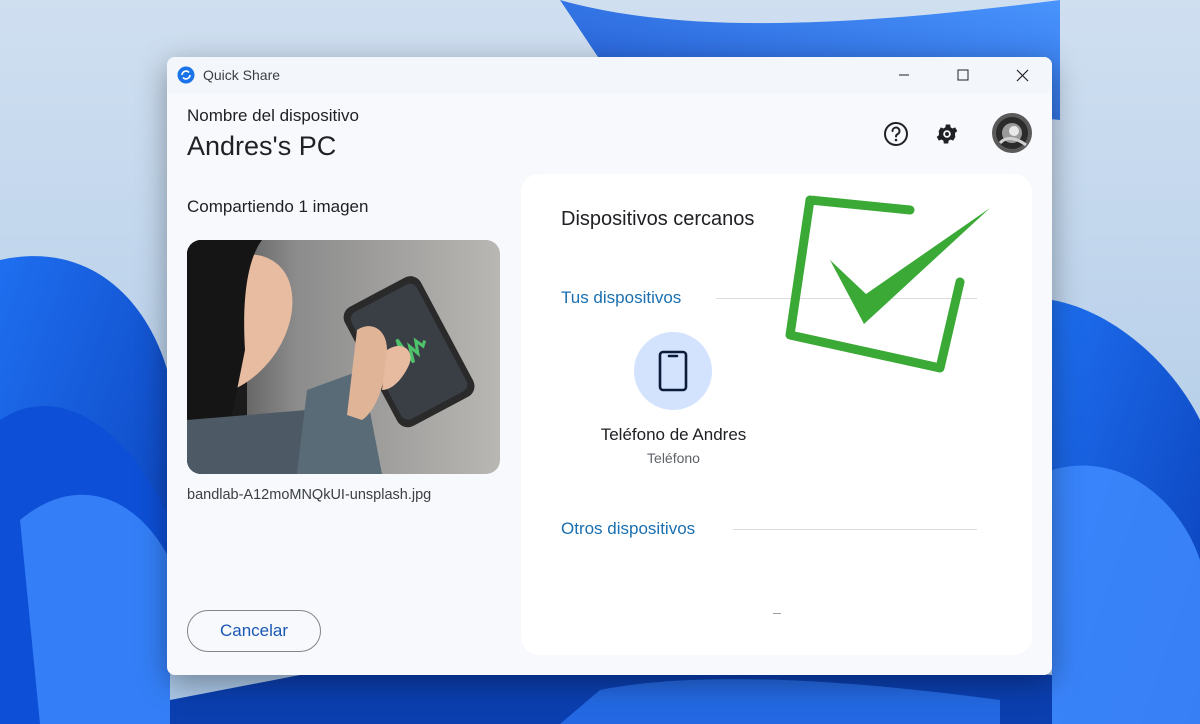 Image resolution: width=1200 pixels, height=724 pixels. What do you see at coordinates (309, 495) in the screenshot?
I see `file-name: bandlab-A12moMNQkUI-unsplash.jpg` at bounding box center [309, 495].